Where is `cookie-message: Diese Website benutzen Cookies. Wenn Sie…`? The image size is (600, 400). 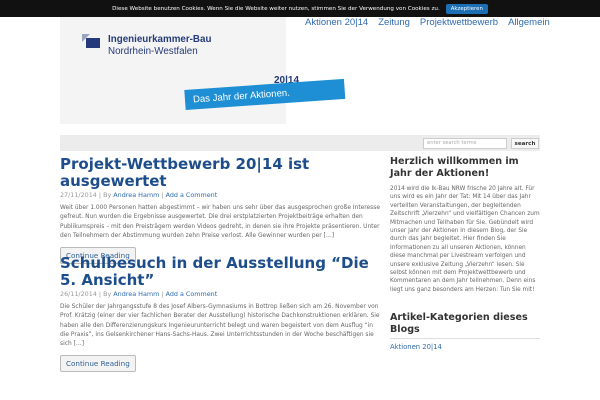 cookie-message: Diese Website benutzen Cookies. Wenn Sie… is located at coordinates (276, 8).